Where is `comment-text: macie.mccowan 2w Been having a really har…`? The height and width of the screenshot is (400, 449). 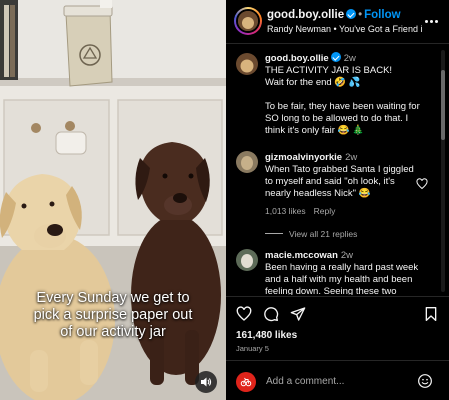
comment-text: macie.mccowan 2w Been having a really har… is located at coordinates (350, 272).